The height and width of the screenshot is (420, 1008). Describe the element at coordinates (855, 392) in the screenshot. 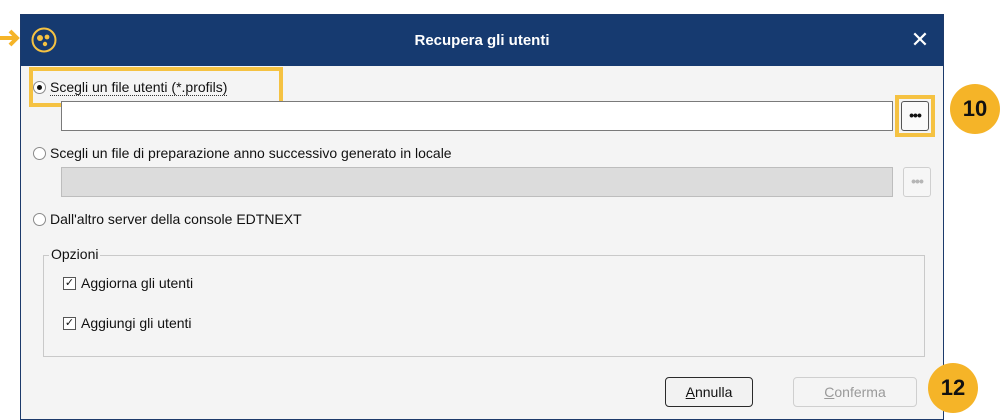

I see `confirm-button: Conferma` at that location.